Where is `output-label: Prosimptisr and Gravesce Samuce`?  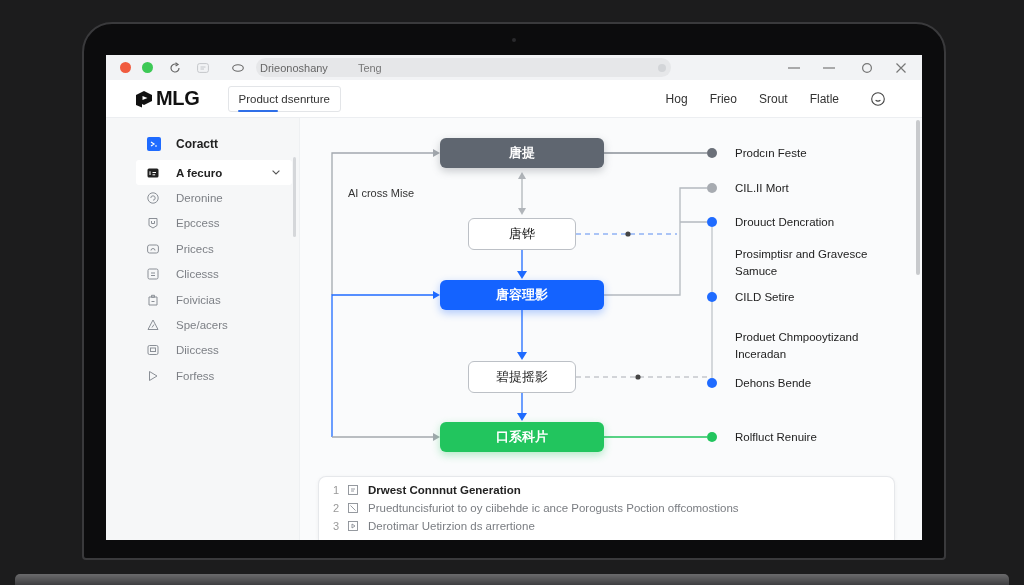
output-label: Prosimptisr and Gravesce Samuce is located at coordinates (802, 263).